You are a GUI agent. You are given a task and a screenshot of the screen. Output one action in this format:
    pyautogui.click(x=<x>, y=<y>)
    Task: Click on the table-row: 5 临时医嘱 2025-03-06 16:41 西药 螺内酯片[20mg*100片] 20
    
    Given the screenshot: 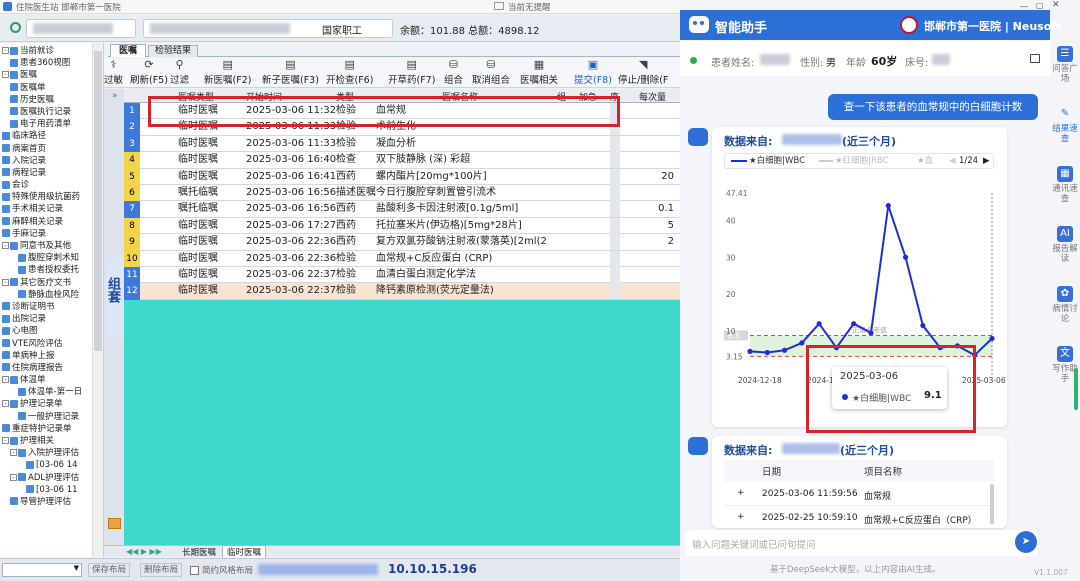 What is the action you would take?
    pyautogui.click(x=404, y=176)
    